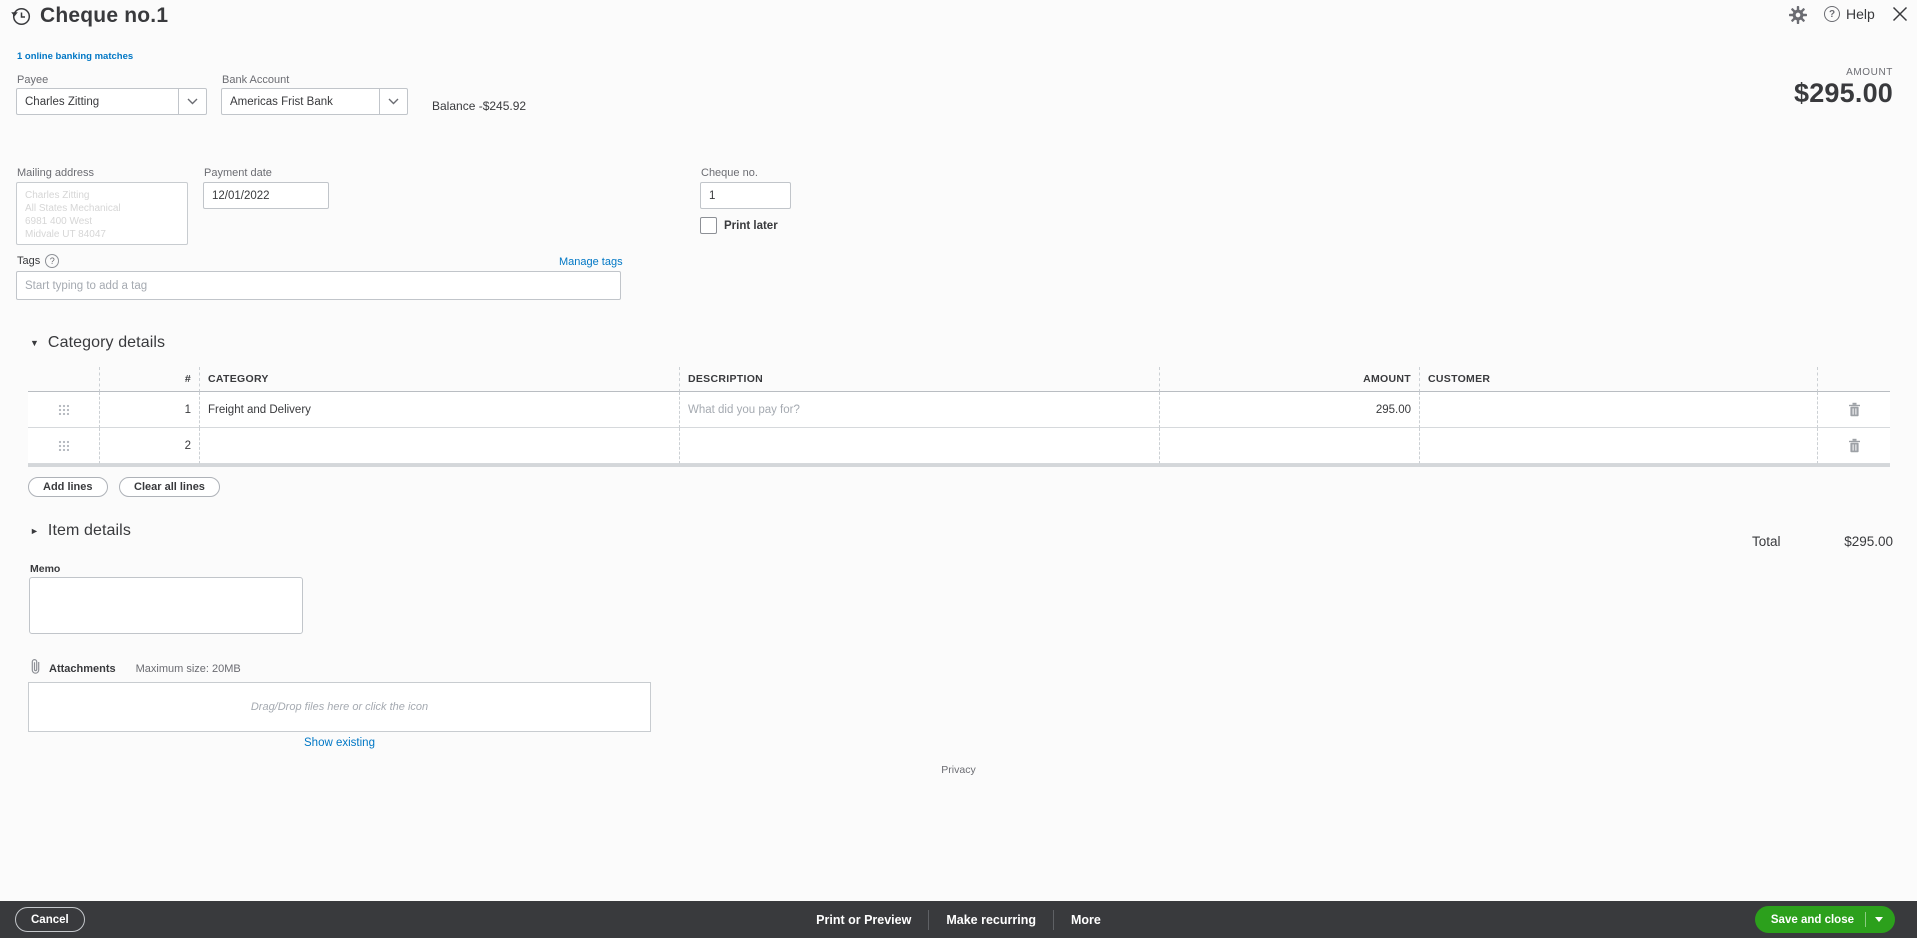 This screenshot has width=1917, height=938. I want to click on category-details-title: Category details, so click(106, 342).